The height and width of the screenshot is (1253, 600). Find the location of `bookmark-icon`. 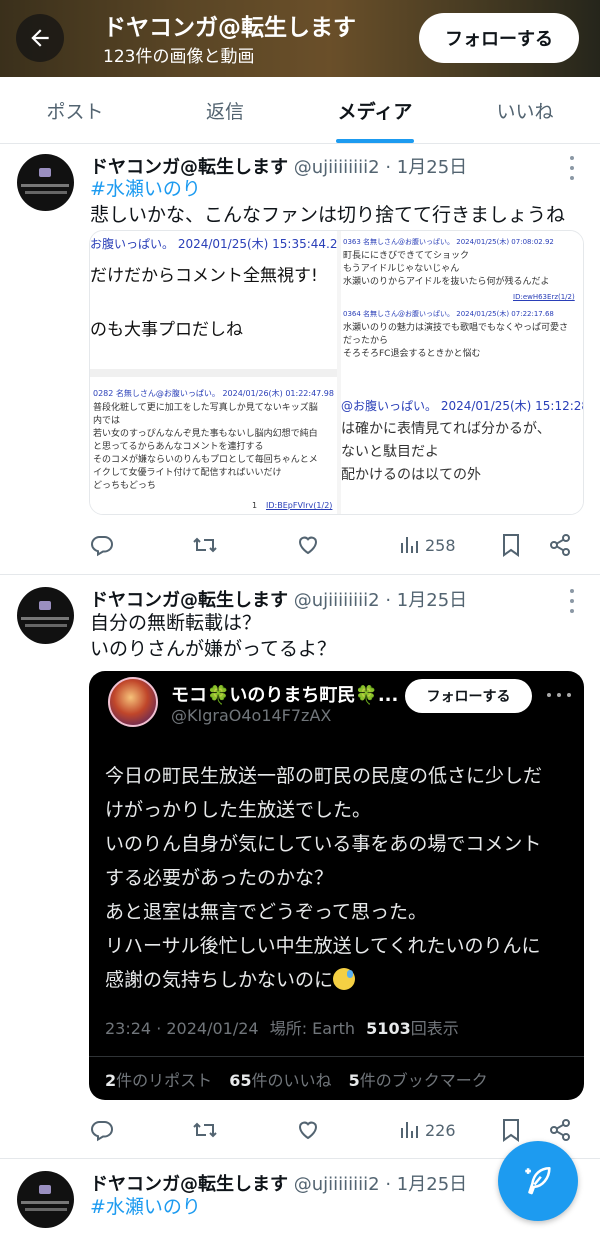

bookmark-icon is located at coordinates (511, 1130).